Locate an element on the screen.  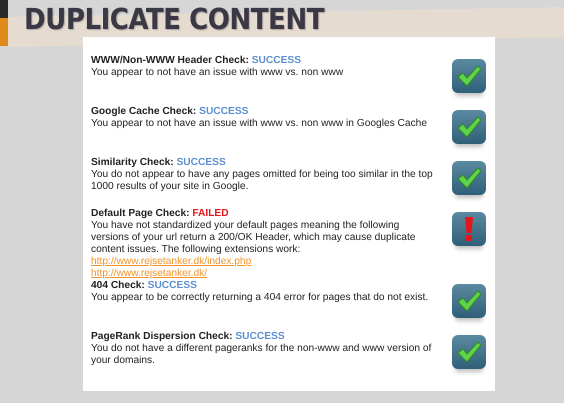
check-description: You do not have a different pageranks for the non-www and www version of your domains. is located at coordinates (261, 355).